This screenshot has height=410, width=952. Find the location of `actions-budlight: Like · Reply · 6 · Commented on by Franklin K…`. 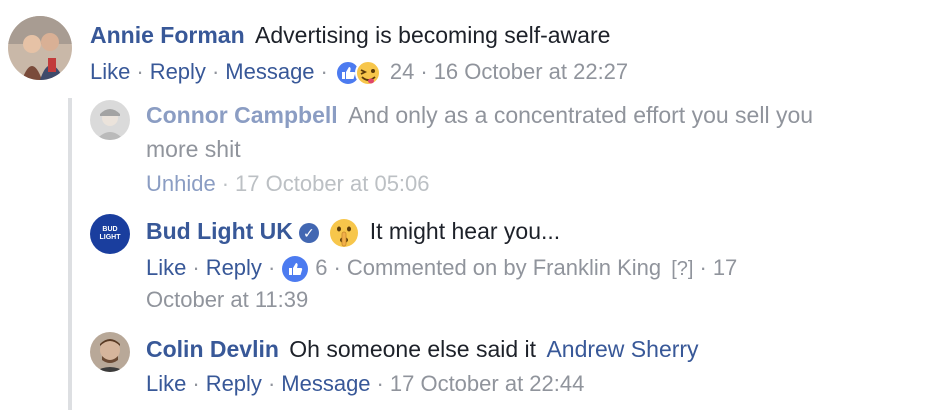

actions-budlight: Like · Reply · 6 · Commented on by Franklin K… is located at coordinates (441, 268).